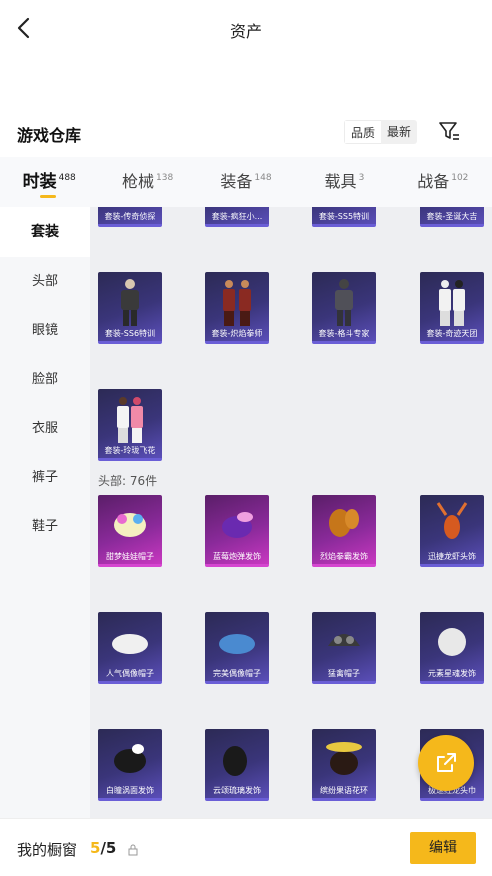 Image resolution: width=492 pixels, height=876 pixels. I want to click on item-name: 套装-奇迹天团, so click(452, 333).